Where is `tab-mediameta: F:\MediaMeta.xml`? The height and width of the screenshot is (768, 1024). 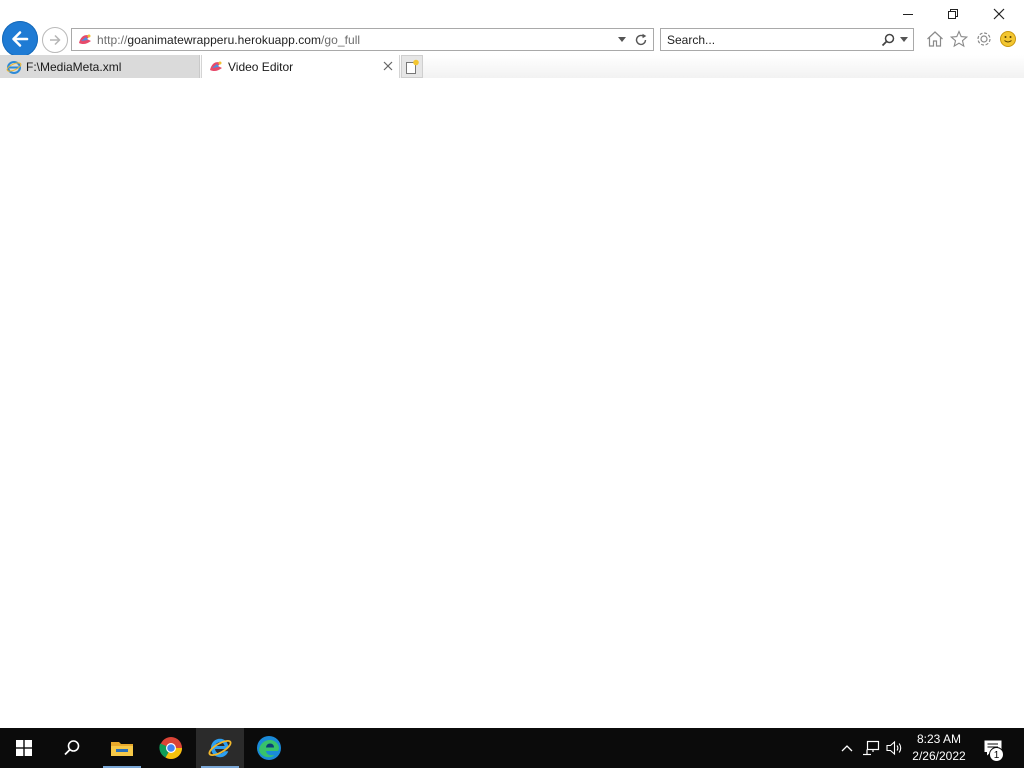 tab-mediameta: F:\MediaMeta.xml is located at coordinates (100, 66).